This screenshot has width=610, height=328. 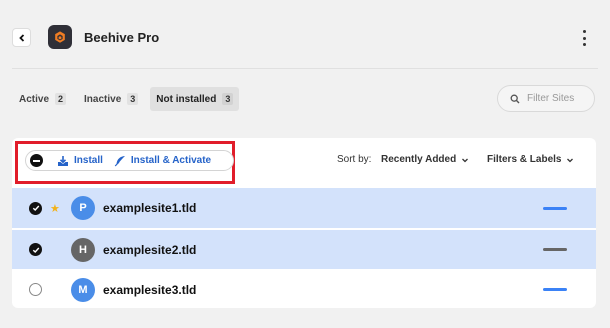 I want to click on avatar: H, so click(x=83, y=249).